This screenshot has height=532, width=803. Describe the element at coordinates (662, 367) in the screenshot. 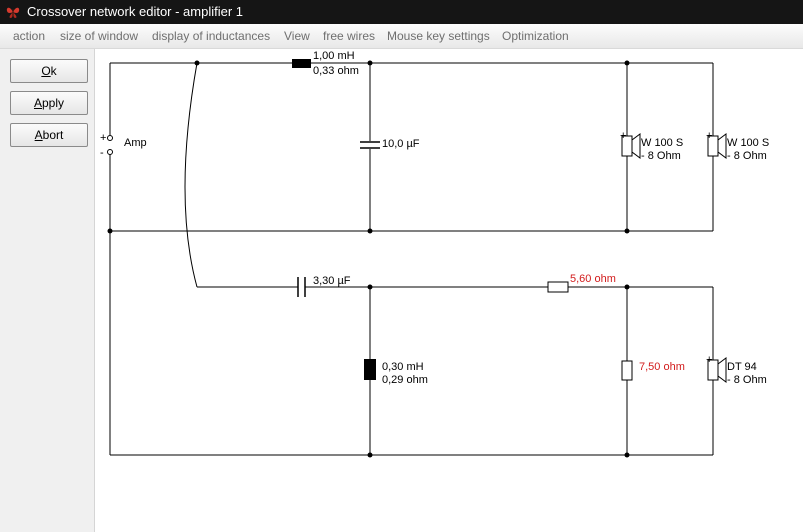

I see `resistor-shunt-value: 7,50 ohm` at that location.